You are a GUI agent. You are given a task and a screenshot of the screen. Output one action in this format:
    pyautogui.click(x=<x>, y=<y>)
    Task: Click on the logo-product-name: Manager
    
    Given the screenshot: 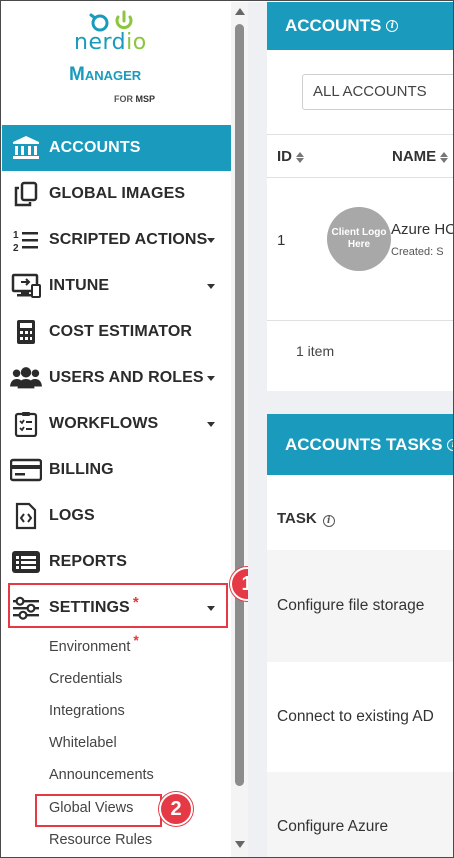 What is the action you would take?
    pyautogui.click(x=105, y=74)
    